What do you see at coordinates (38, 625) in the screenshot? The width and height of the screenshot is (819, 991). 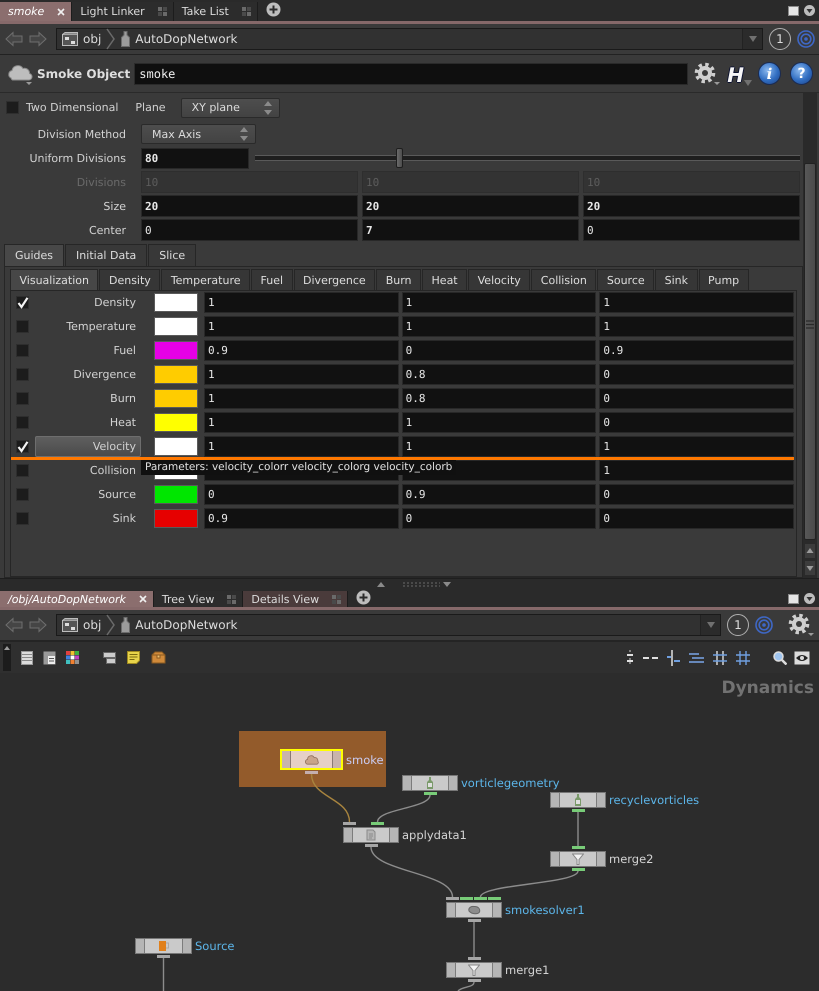 I see `forward-arrow-icon` at bounding box center [38, 625].